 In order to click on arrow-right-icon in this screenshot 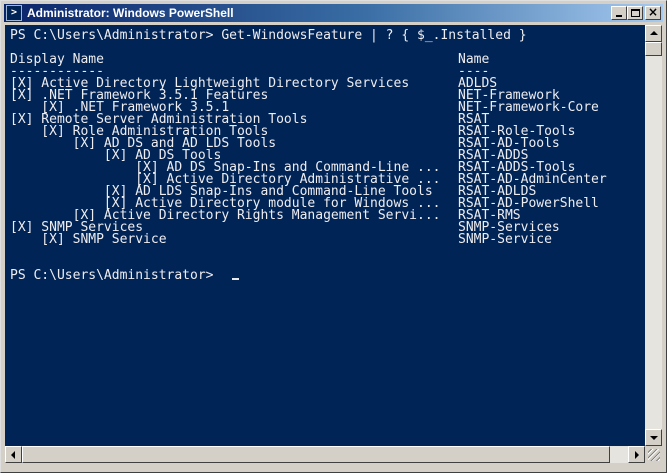, I will do `click(637, 455)`.